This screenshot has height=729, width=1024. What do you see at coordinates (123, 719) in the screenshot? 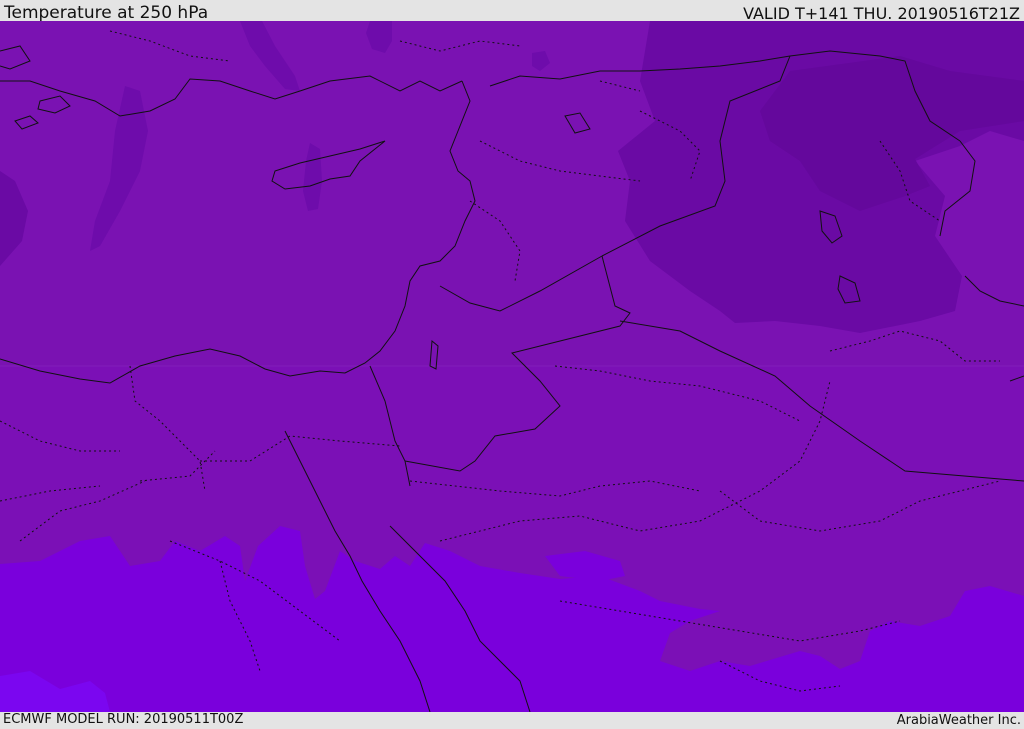
I see `model-run-label: ECMWF MODEL RUN: 20190511T00Z` at bounding box center [123, 719].